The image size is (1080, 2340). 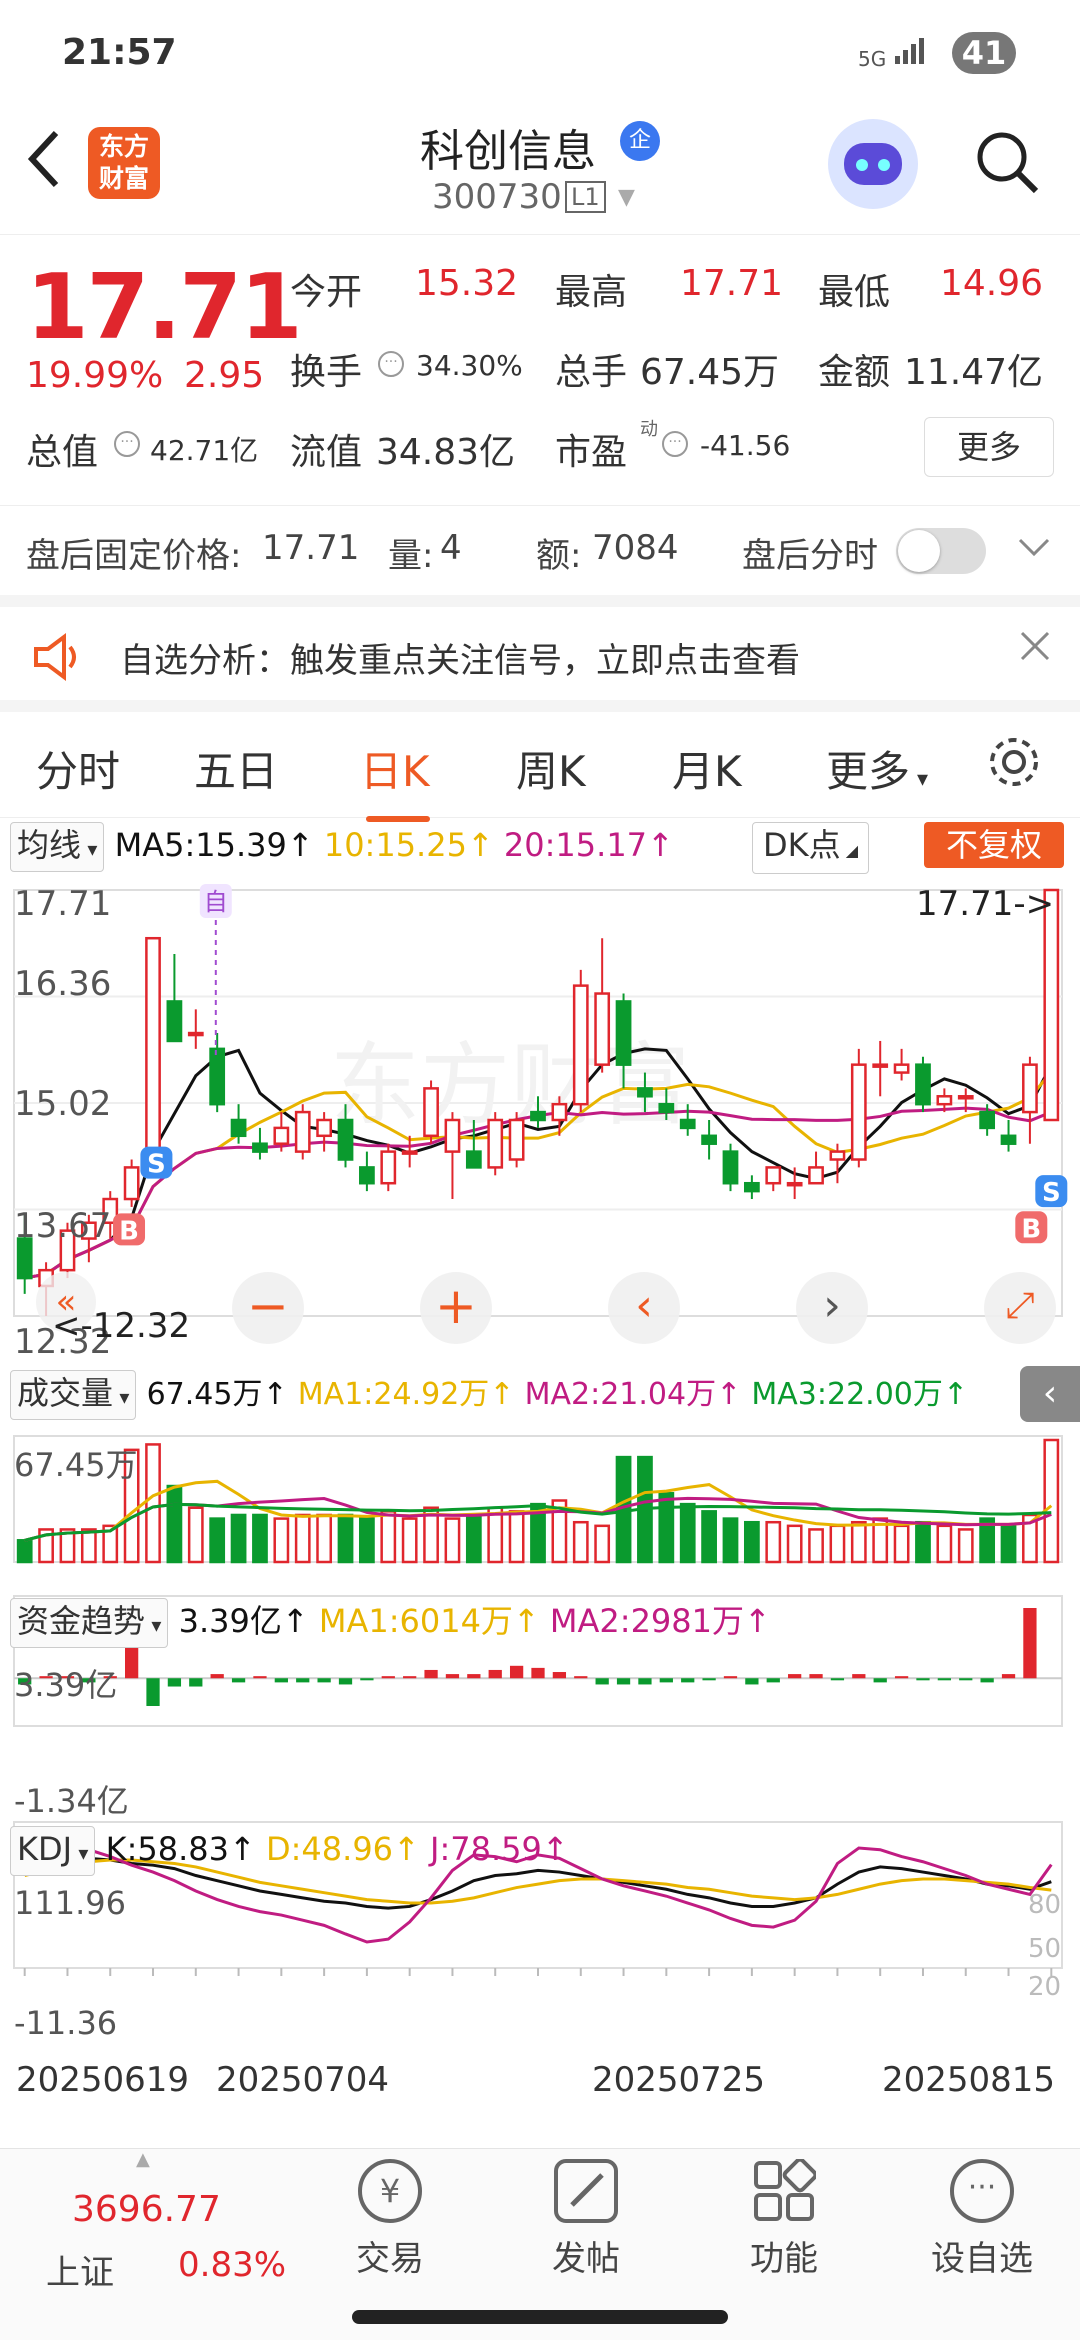 I want to click on stock-code: 300730, so click(x=497, y=197).